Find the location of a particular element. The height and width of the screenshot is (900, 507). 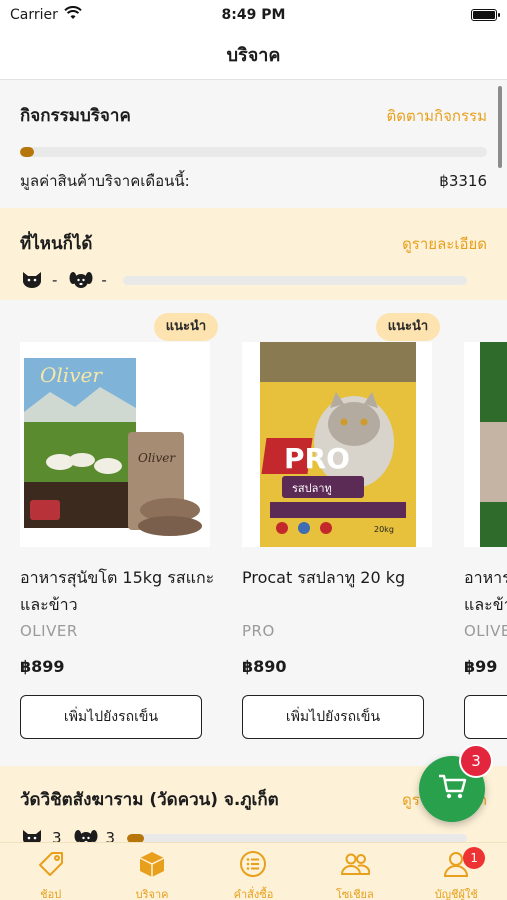

activity-progress-bar is located at coordinates (253, 152).